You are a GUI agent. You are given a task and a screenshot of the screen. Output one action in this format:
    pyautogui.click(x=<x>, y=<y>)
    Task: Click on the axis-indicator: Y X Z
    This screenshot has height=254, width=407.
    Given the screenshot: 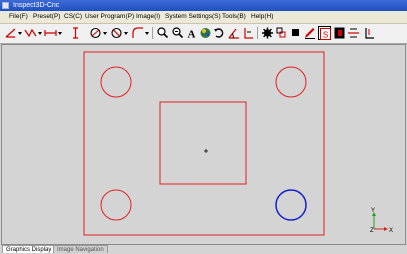 What is the action you would take?
    pyautogui.click(x=381, y=221)
    